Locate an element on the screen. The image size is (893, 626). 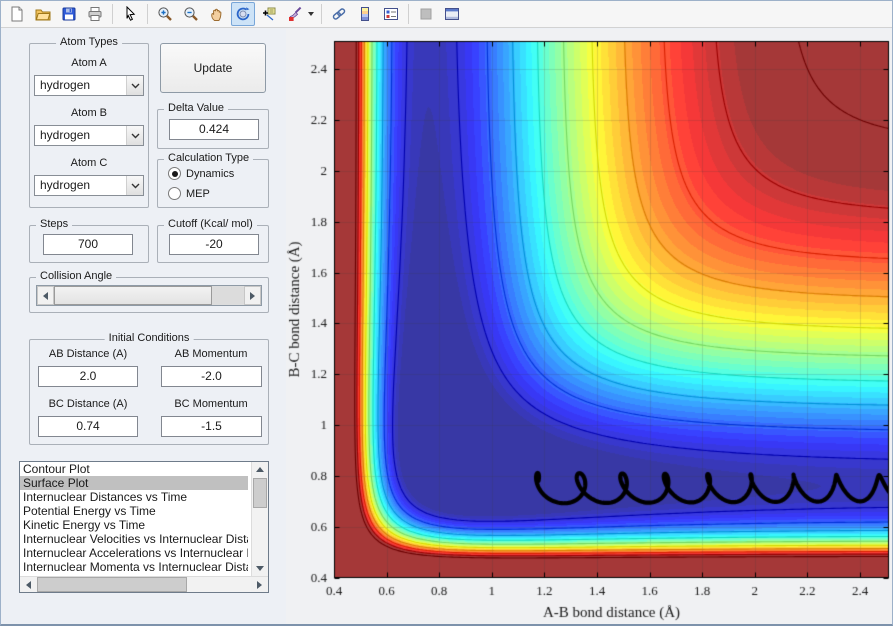
slider-right-arrow is located at coordinates (252, 295).